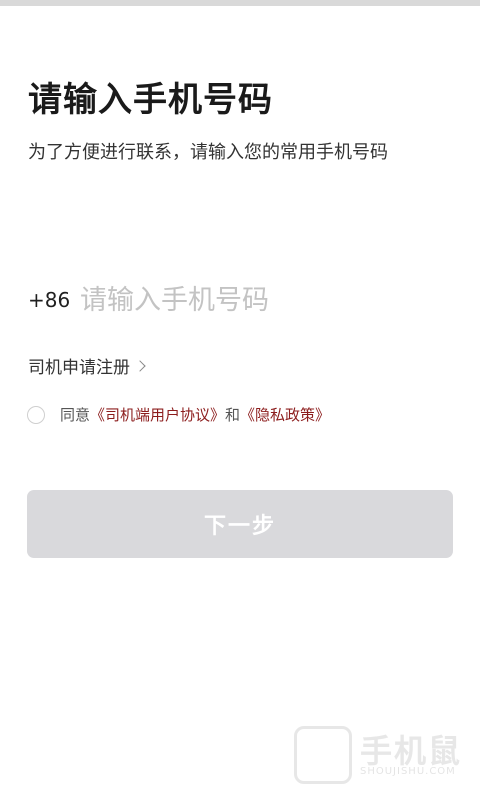  I want to click on watermark-logo-icon, so click(323, 755).